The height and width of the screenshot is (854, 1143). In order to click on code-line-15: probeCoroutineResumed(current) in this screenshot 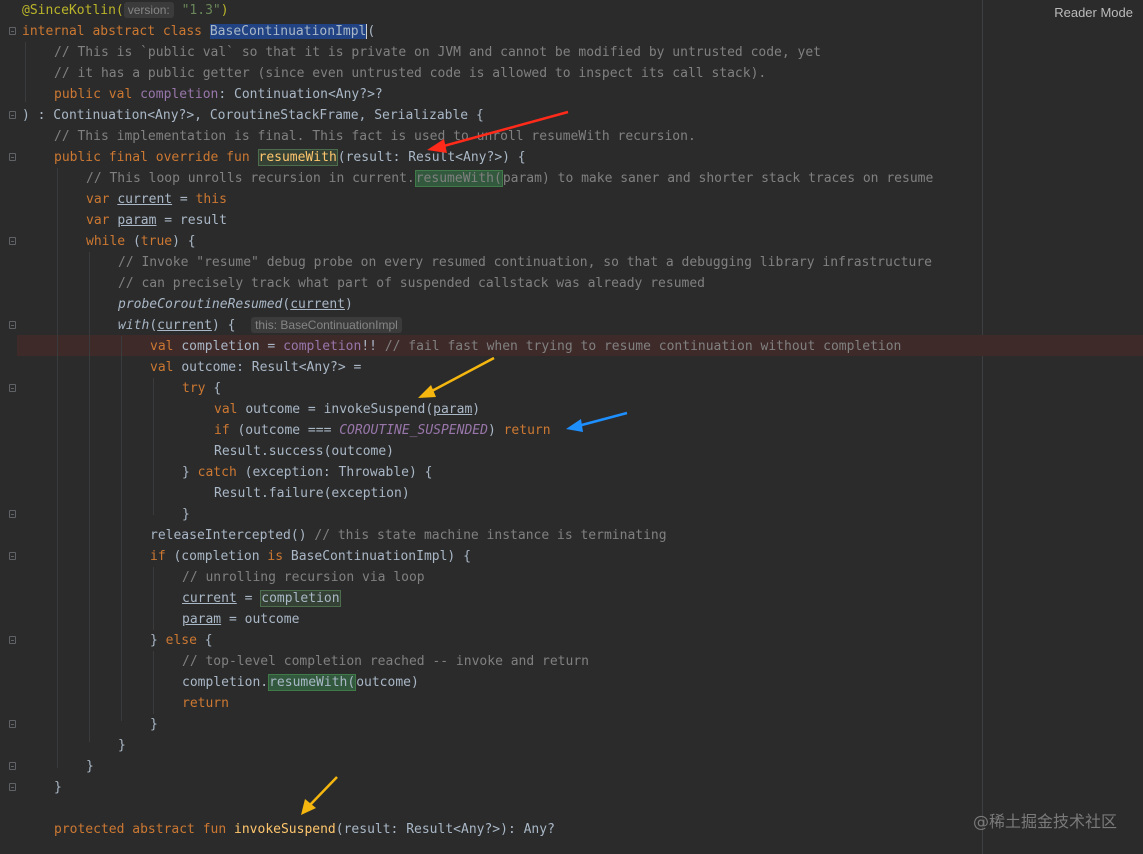, I will do `click(235, 304)`.